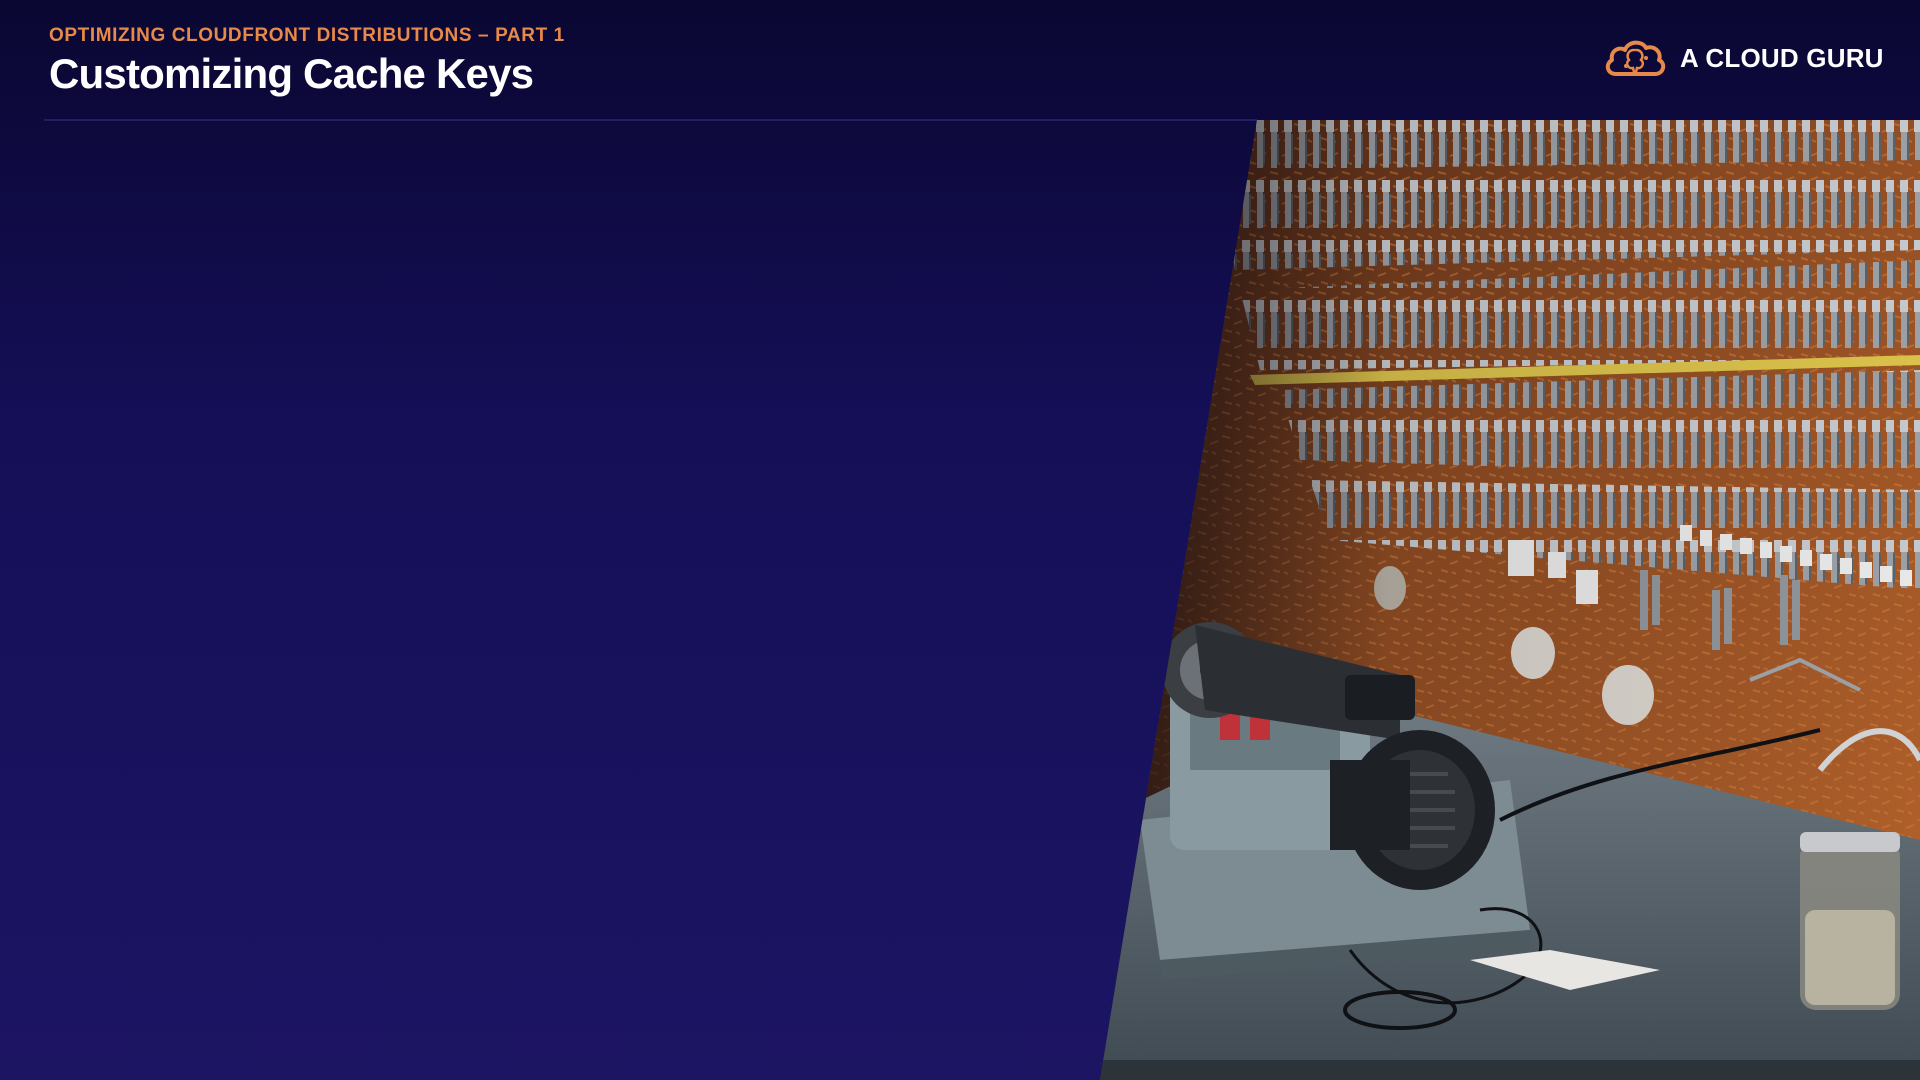  Describe the element at coordinates (291, 73) in the screenshot. I see `slide-title: Customizing Cache Keys` at that location.